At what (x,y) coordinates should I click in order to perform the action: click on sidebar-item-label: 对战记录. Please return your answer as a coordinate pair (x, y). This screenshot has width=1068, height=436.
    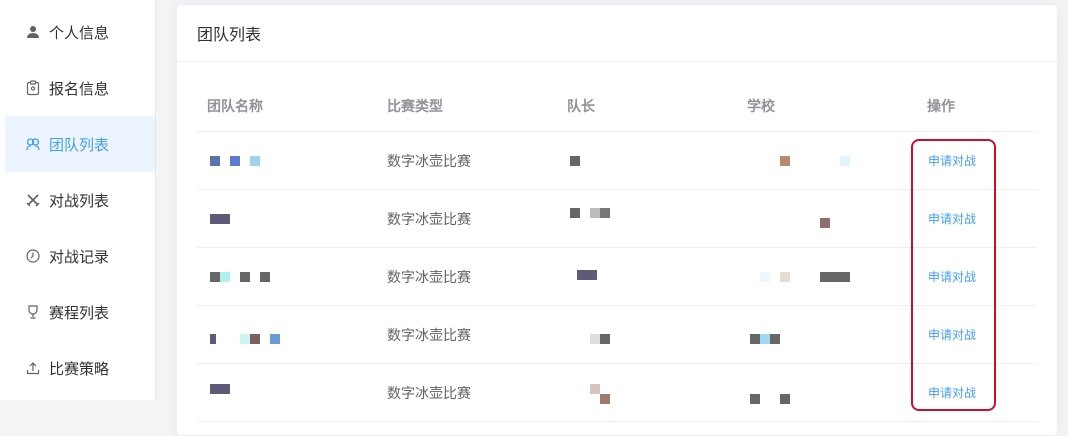
    Looking at the image, I should click on (79, 256).